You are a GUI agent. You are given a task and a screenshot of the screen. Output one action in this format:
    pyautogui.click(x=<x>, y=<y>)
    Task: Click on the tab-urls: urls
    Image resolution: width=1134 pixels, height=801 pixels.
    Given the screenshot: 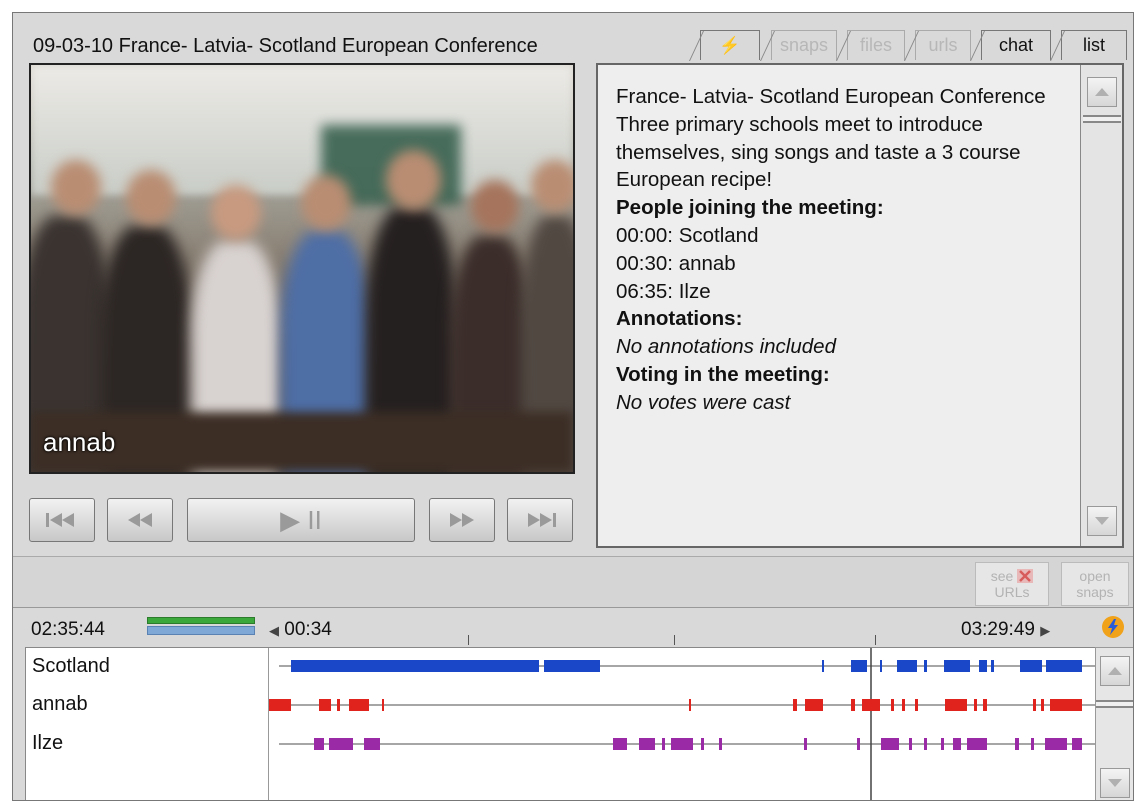 What is the action you would take?
    pyautogui.click(x=937, y=45)
    